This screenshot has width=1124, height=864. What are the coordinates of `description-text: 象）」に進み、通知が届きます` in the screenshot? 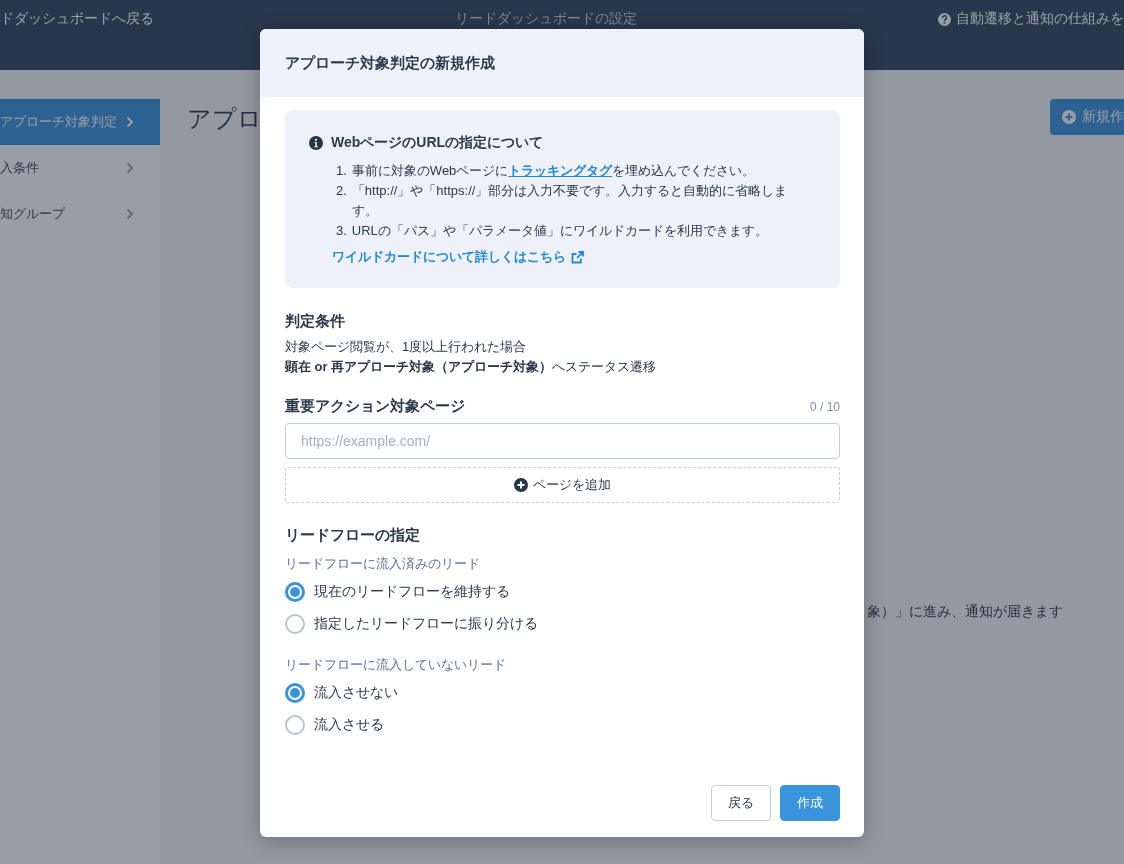 It's located at (965, 612).